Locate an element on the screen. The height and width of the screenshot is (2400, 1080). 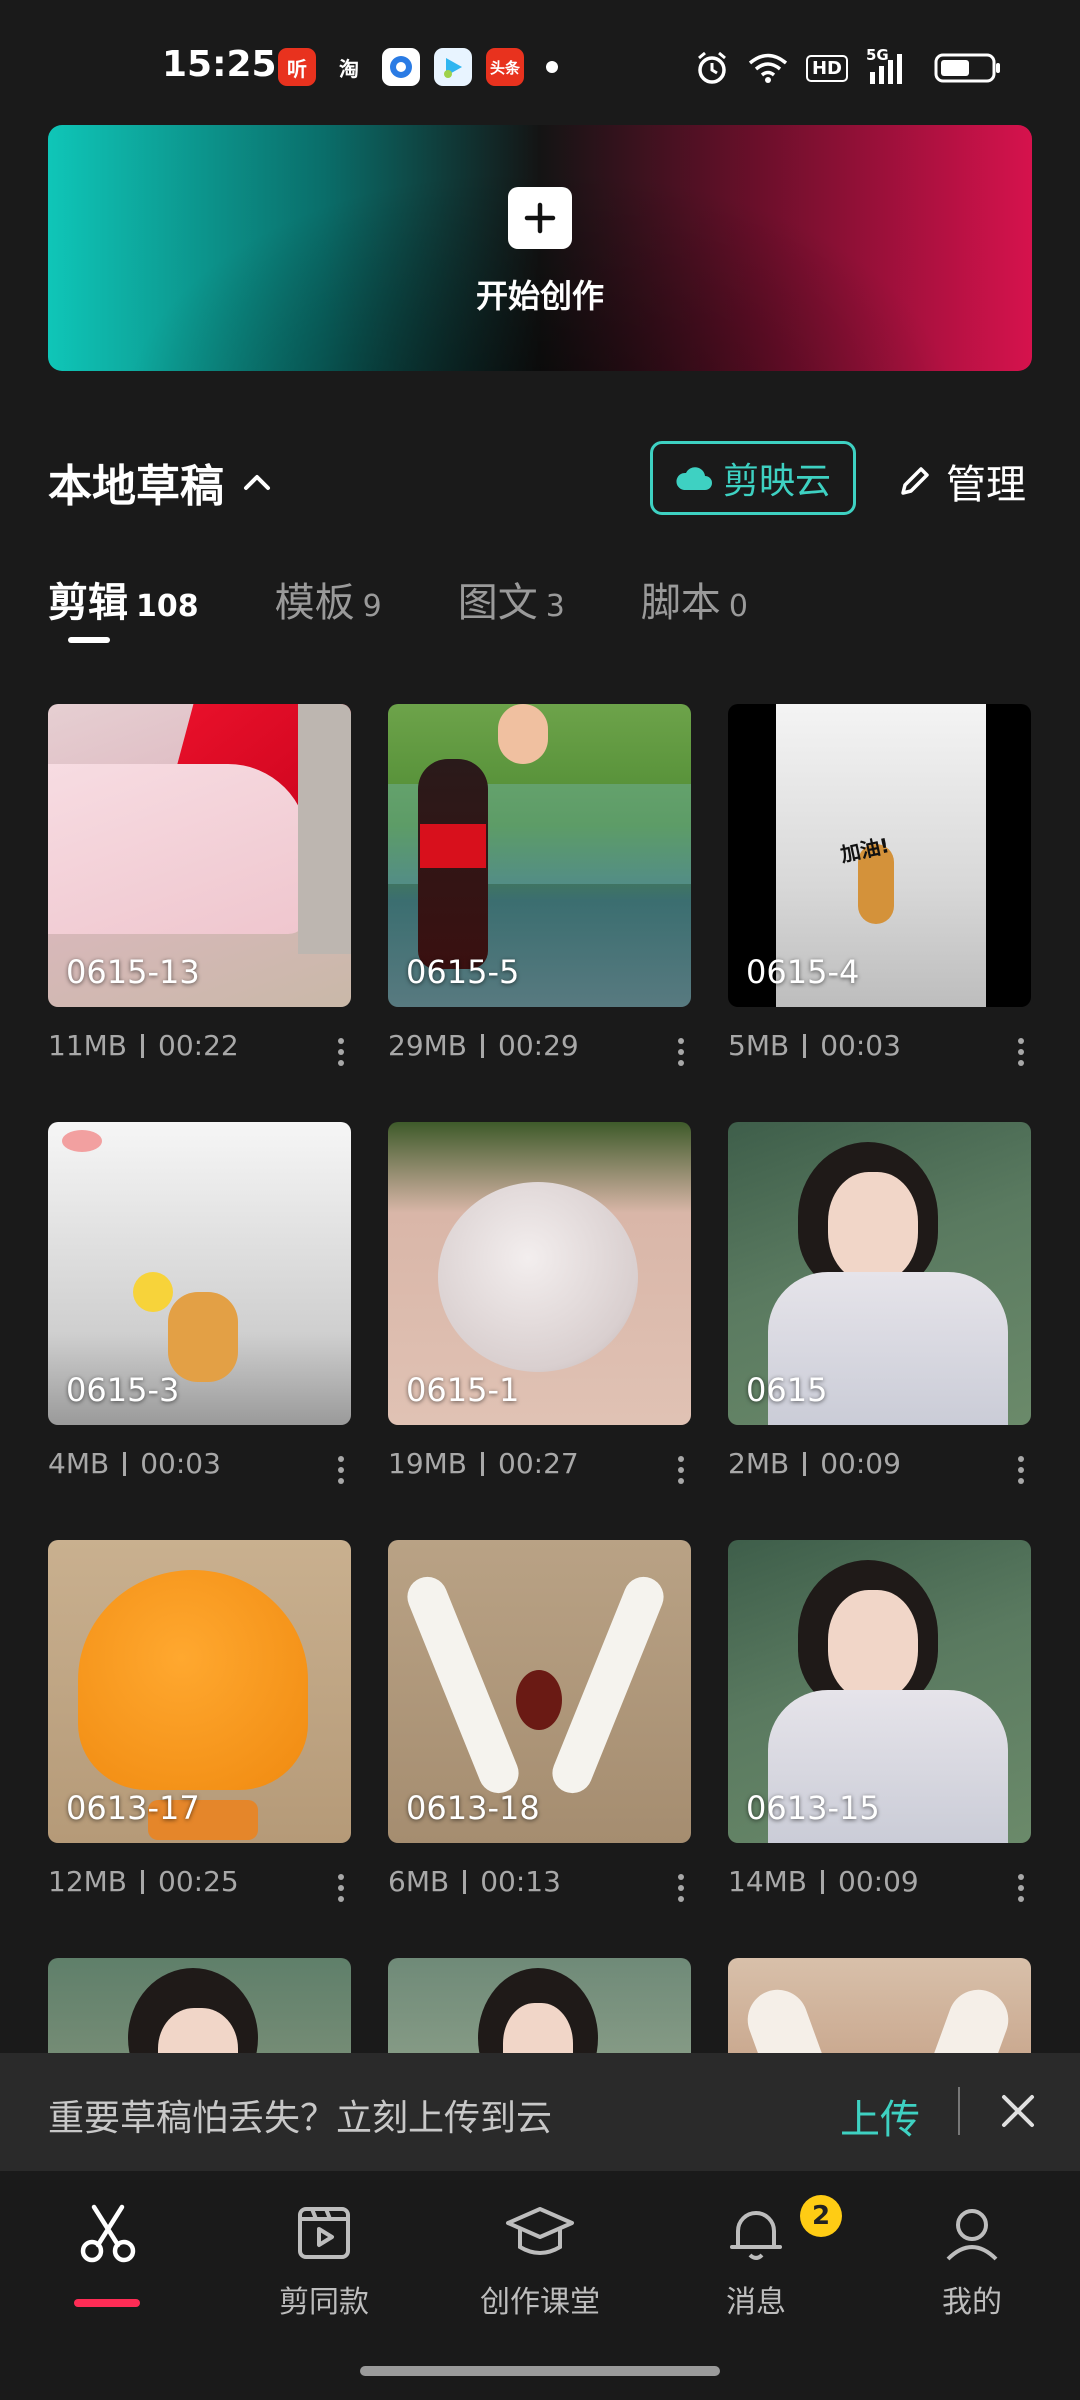
status-indicators: HD 5G is located at coordinates (848, 66).